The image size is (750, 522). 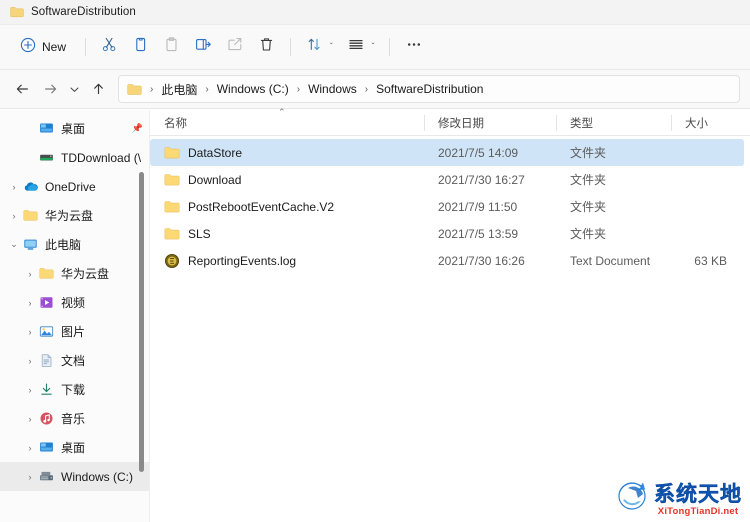 I want to click on new-button: New, so click(x=44, y=47).